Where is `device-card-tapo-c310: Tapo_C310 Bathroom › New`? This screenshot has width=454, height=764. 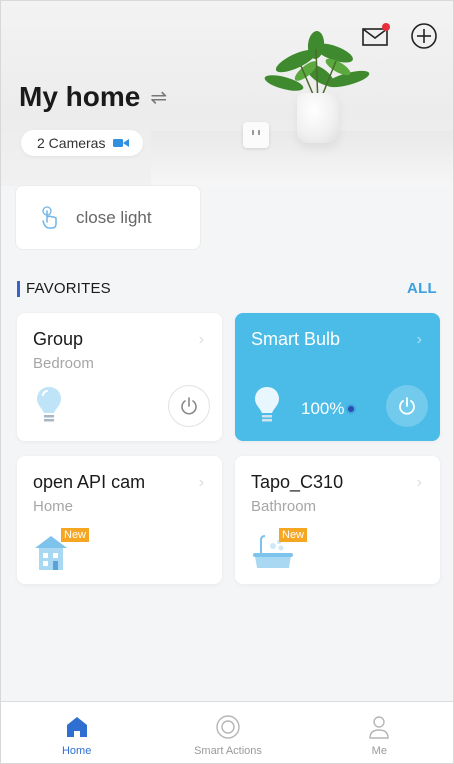
device-card-tapo-c310: Tapo_C310 Bathroom › New is located at coordinates (337, 520).